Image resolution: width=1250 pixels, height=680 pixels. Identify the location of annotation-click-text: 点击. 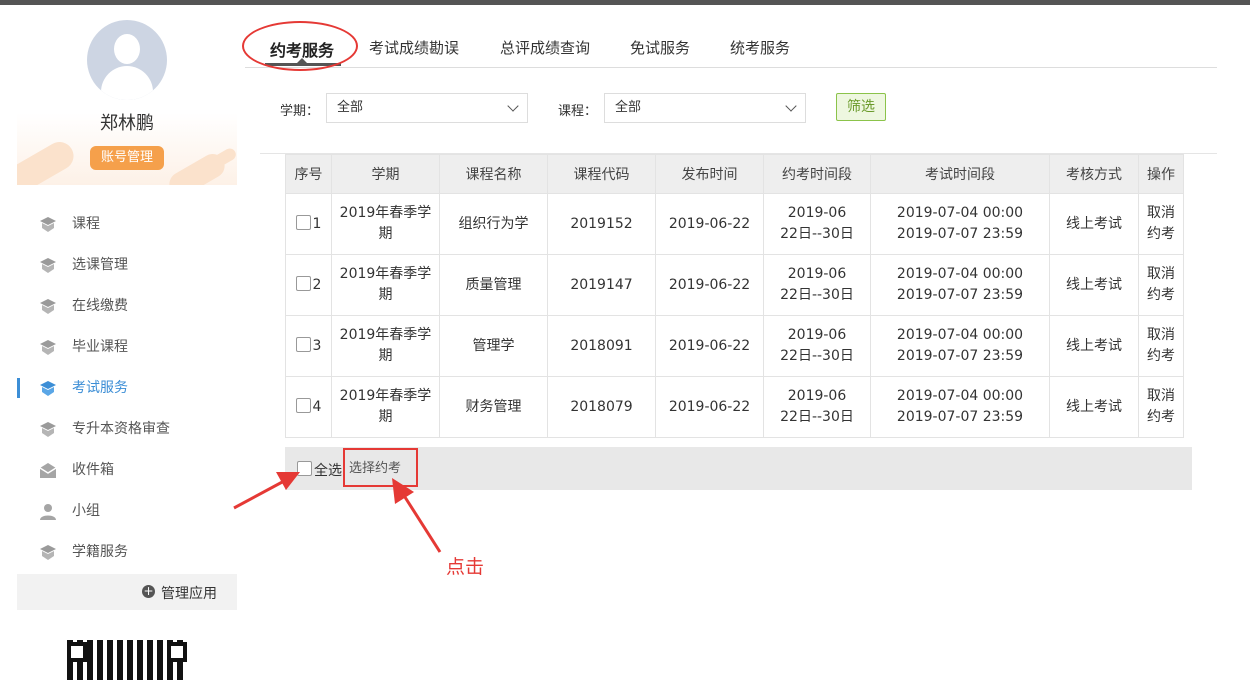
(465, 567).